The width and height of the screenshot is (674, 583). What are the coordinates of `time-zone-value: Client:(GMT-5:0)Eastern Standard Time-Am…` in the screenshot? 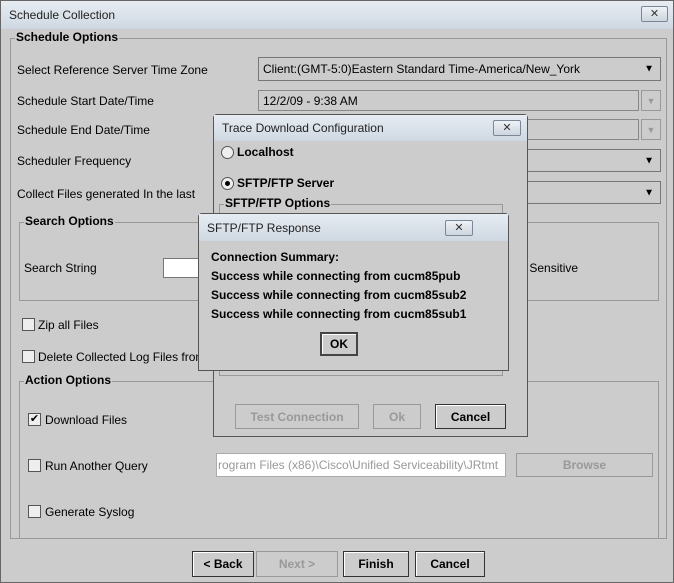 It's located at (422, 69).